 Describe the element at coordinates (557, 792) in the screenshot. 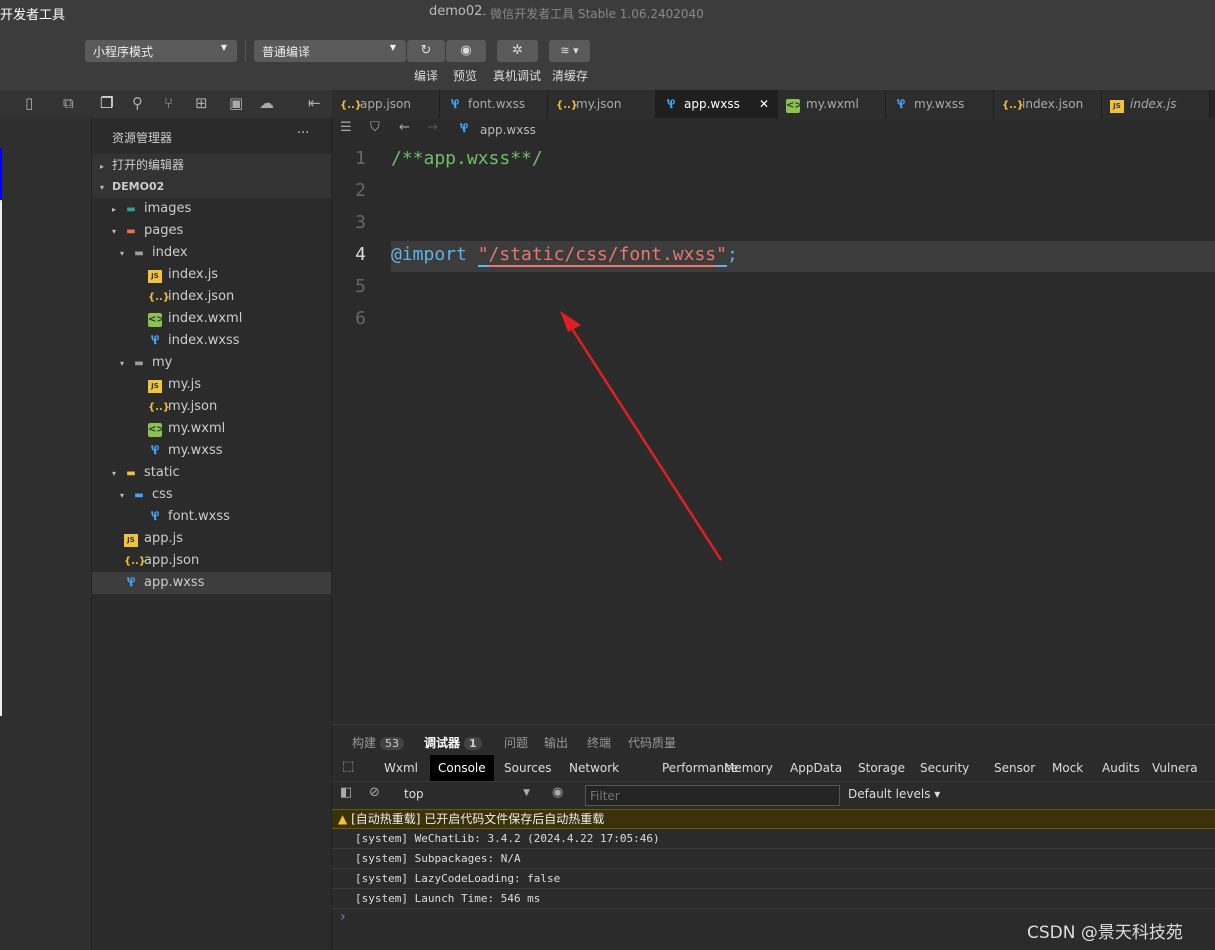

I see `eye-icon: ◉` at that location.